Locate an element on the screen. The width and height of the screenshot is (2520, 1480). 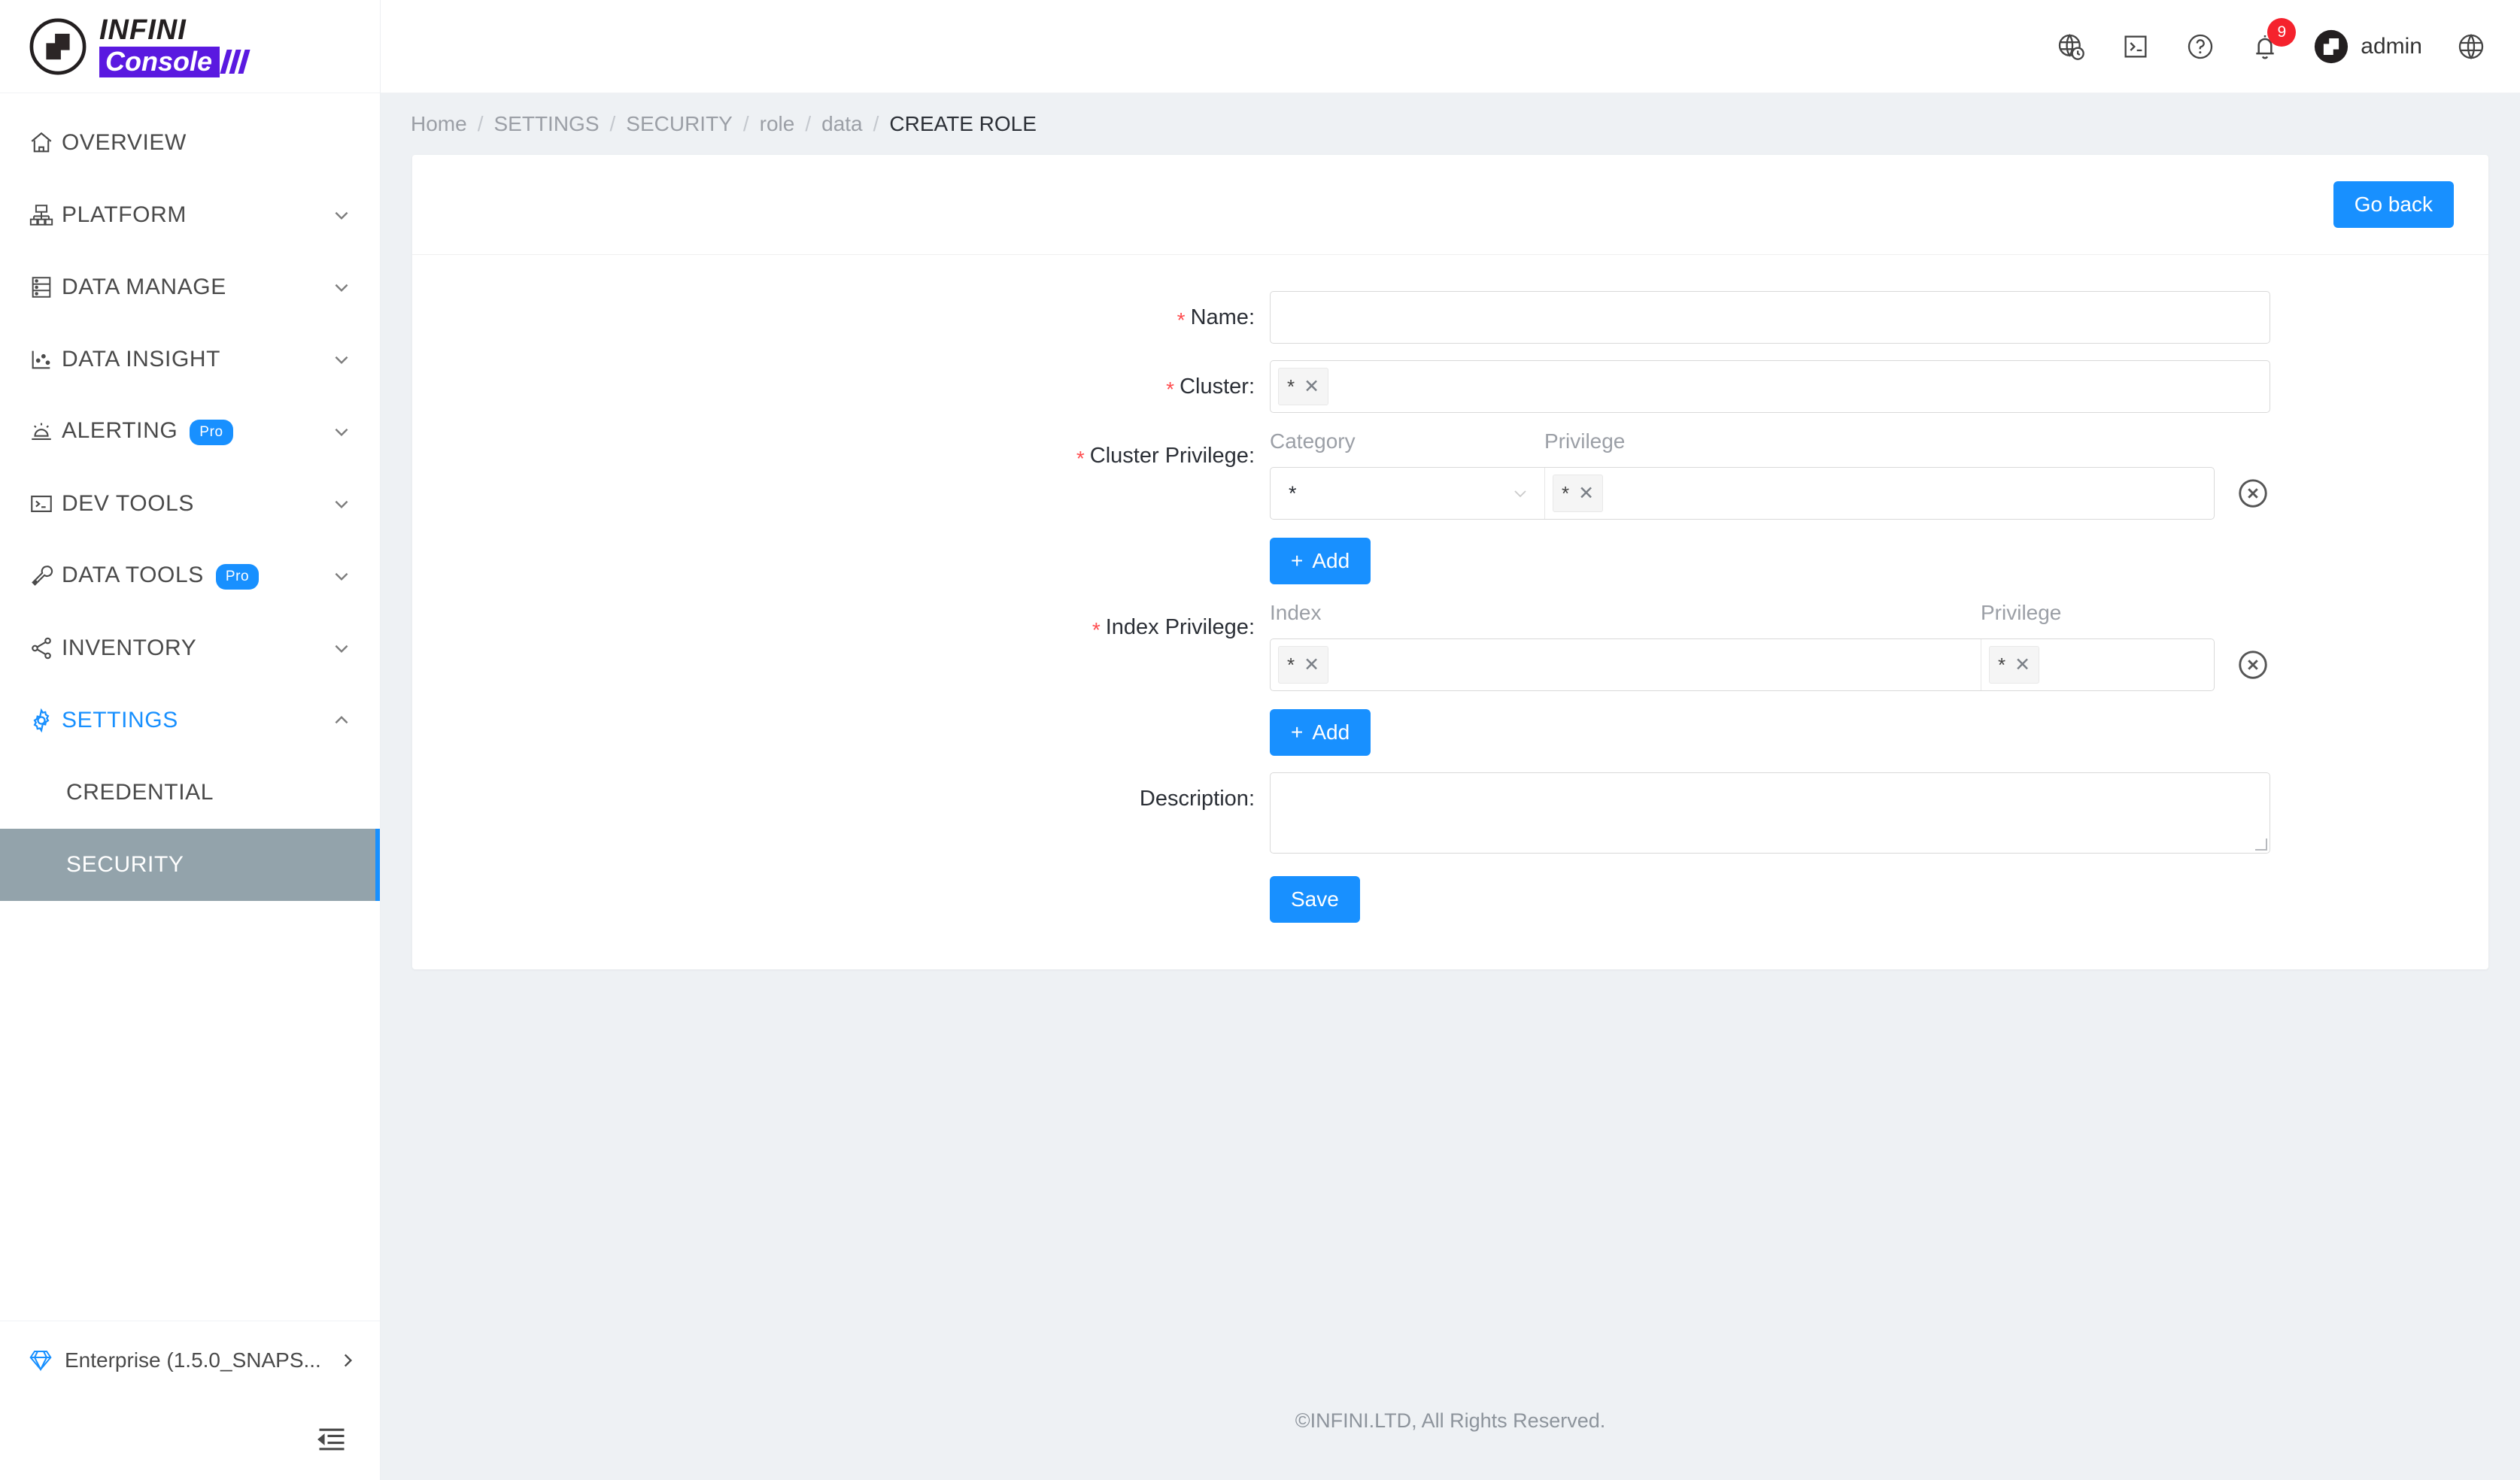
cluster-privilege-fields: * * ✕ is located at coordinates (1742, 493).